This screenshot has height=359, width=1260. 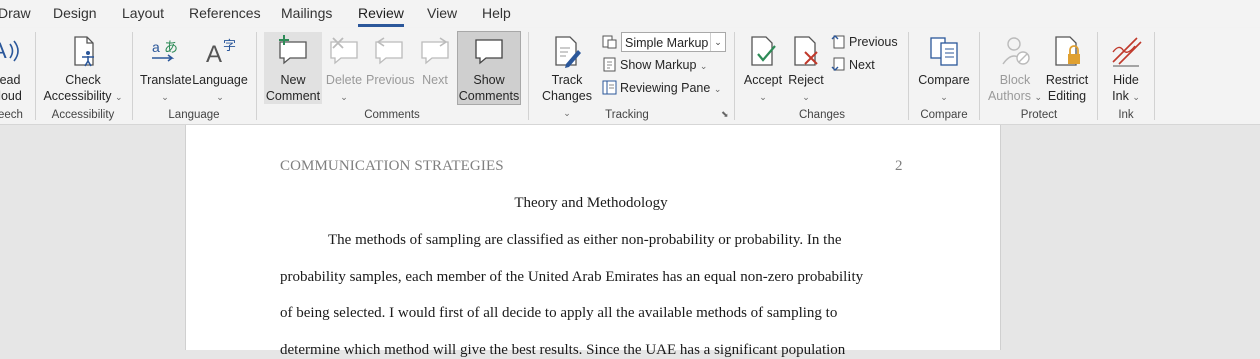 What do you see at coordinates (567, 96) in the screenshot?
I see `track-changes-label-2: Changes` at bounding box center [567, 96].